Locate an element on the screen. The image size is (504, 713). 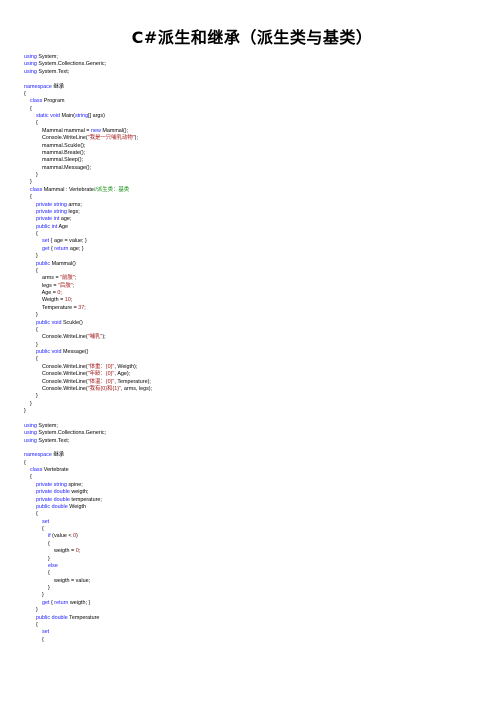
code-line: using System; is located at coordinates (259, 426).